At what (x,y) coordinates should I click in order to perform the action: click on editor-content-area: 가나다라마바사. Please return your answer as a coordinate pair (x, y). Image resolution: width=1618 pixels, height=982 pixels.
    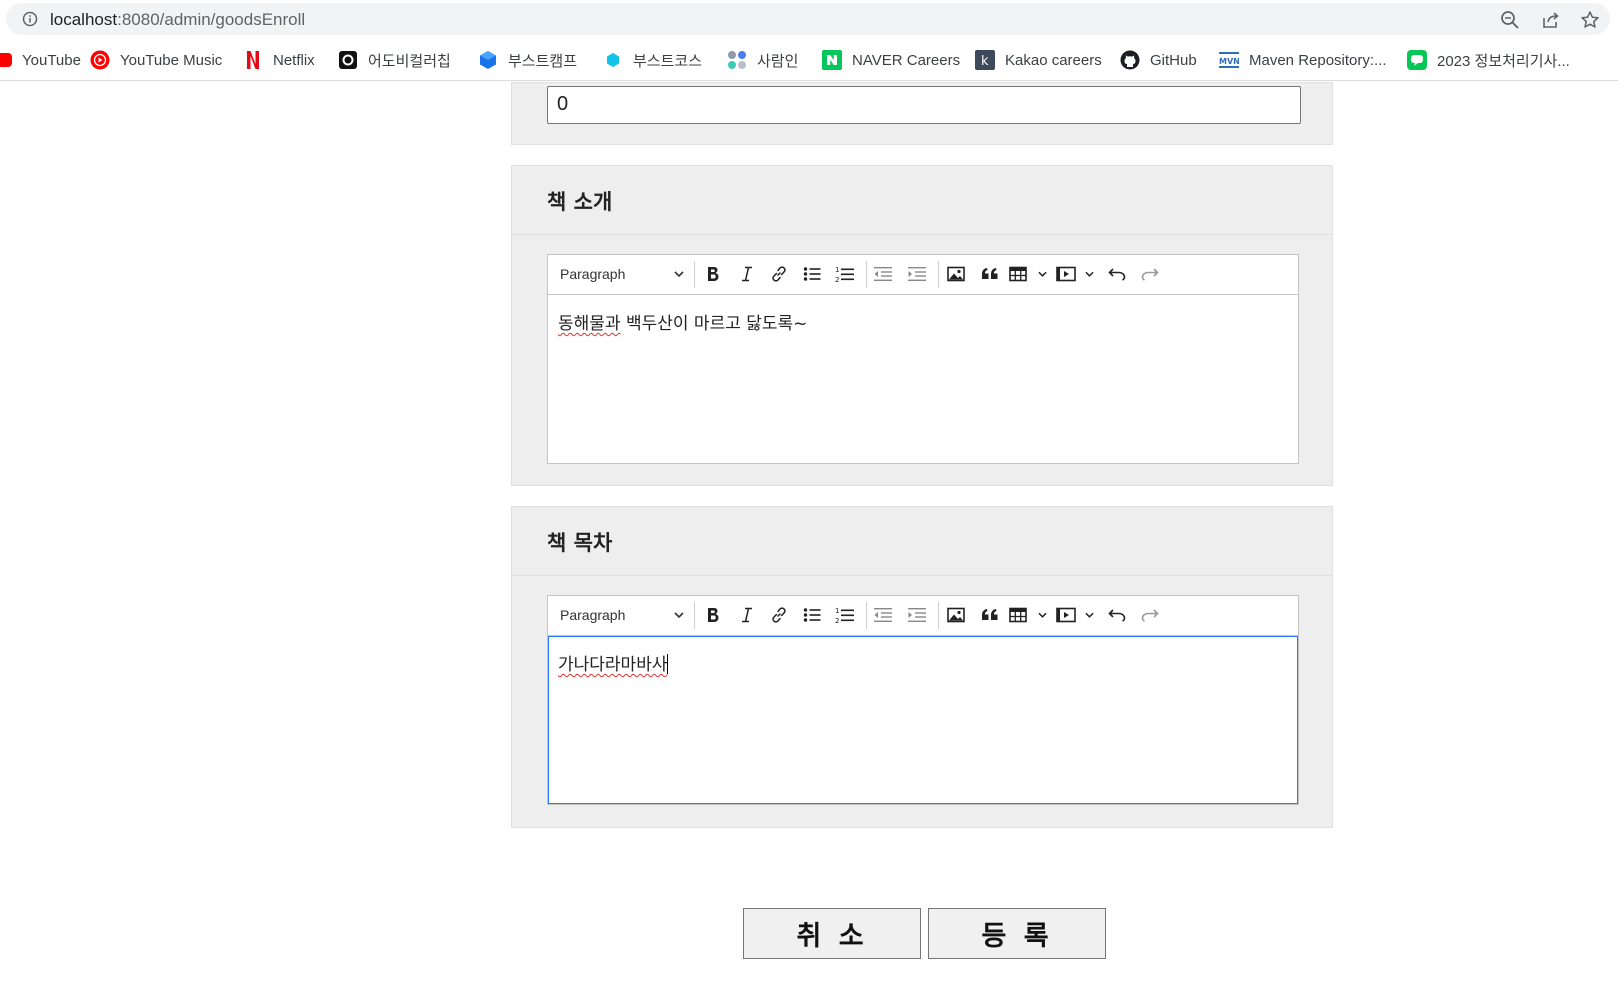
    Looking at the image, I should click on (923, 720).